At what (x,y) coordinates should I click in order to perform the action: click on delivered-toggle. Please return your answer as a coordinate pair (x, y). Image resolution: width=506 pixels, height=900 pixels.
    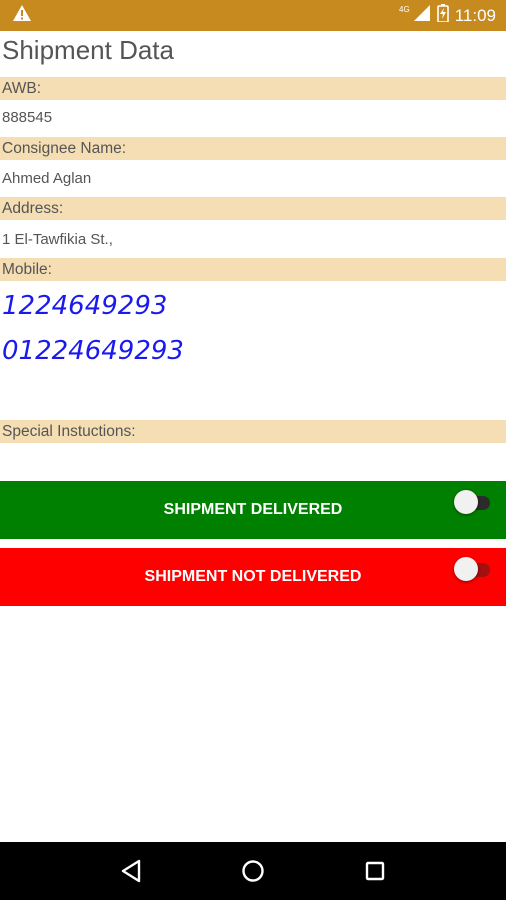
    Looking at the image, I should click on (472, 500).